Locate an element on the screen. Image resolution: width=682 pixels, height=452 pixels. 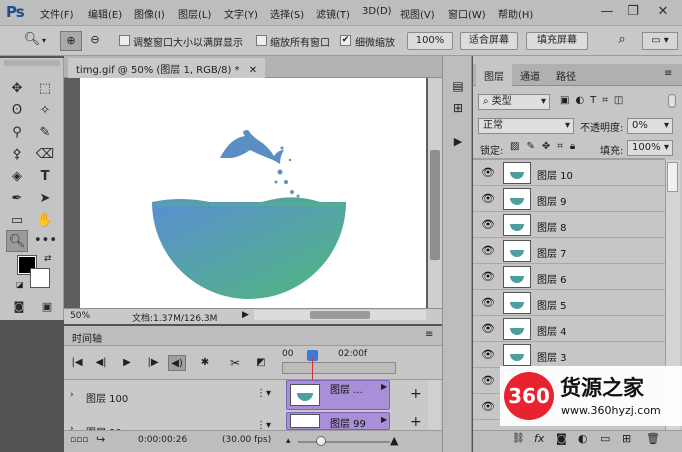
first-frame-icon: |◀ is located at coordinates (77, 363).